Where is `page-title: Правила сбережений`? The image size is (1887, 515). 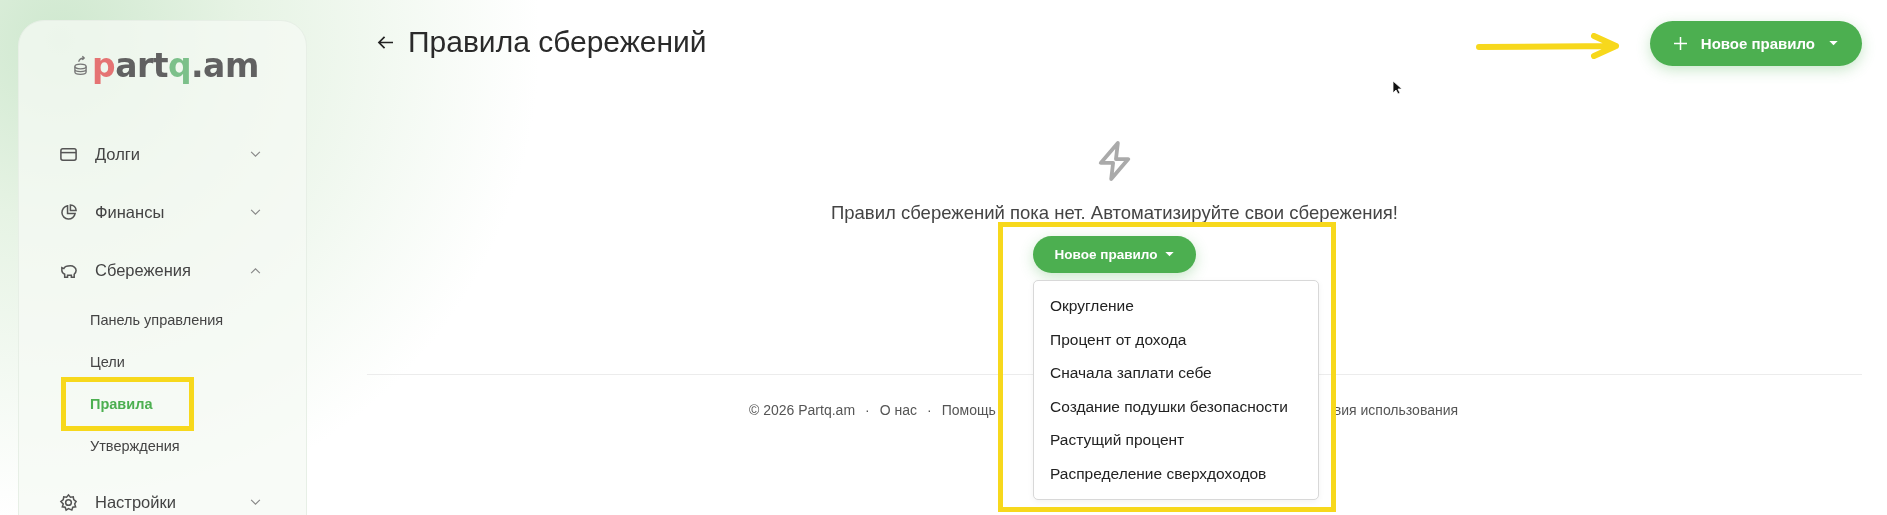
page-title: Правила сбережений is located at coordinates (557, 42).